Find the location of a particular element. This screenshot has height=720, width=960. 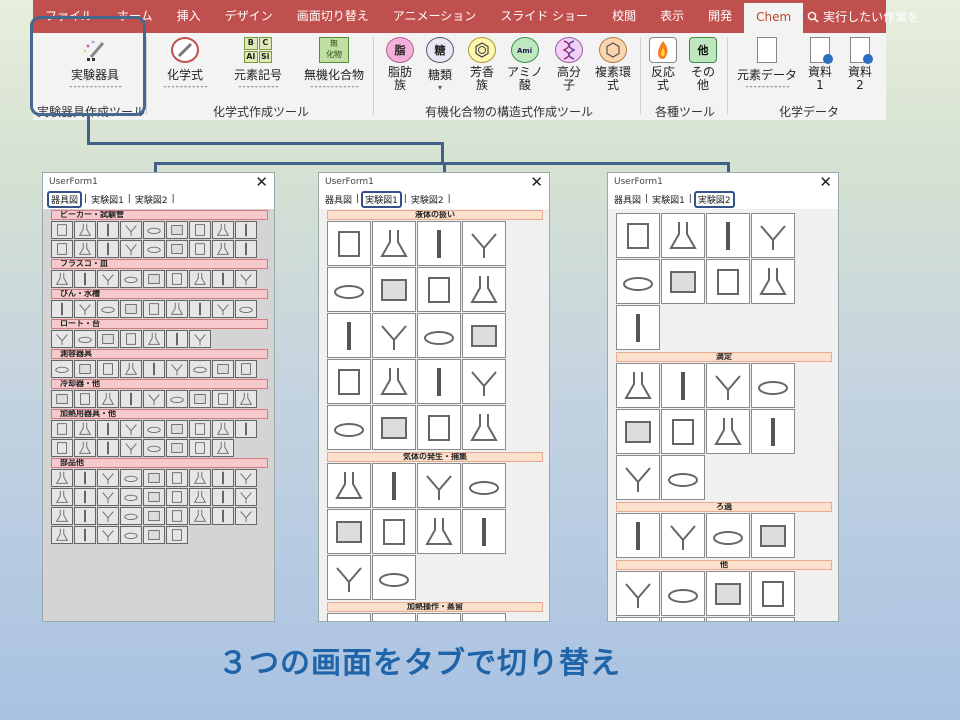

tab-slideshow: スライド ショー is located at coordinates (544, 16).